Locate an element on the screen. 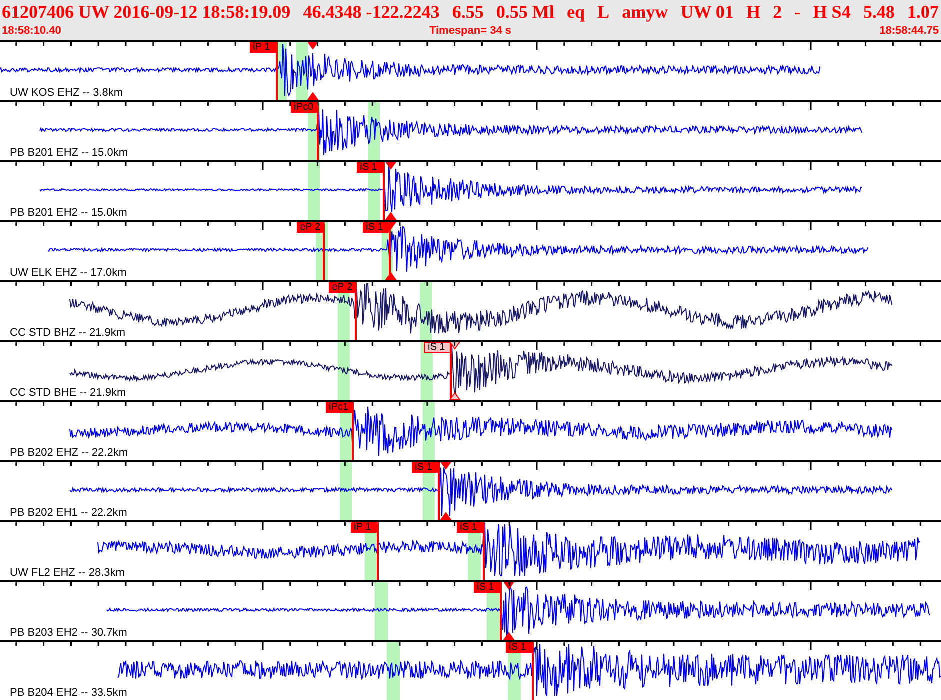 Image resolution: width=941 pixels, height=700 pixels. event-info-field: 2 is located at coordinates (777, 12).